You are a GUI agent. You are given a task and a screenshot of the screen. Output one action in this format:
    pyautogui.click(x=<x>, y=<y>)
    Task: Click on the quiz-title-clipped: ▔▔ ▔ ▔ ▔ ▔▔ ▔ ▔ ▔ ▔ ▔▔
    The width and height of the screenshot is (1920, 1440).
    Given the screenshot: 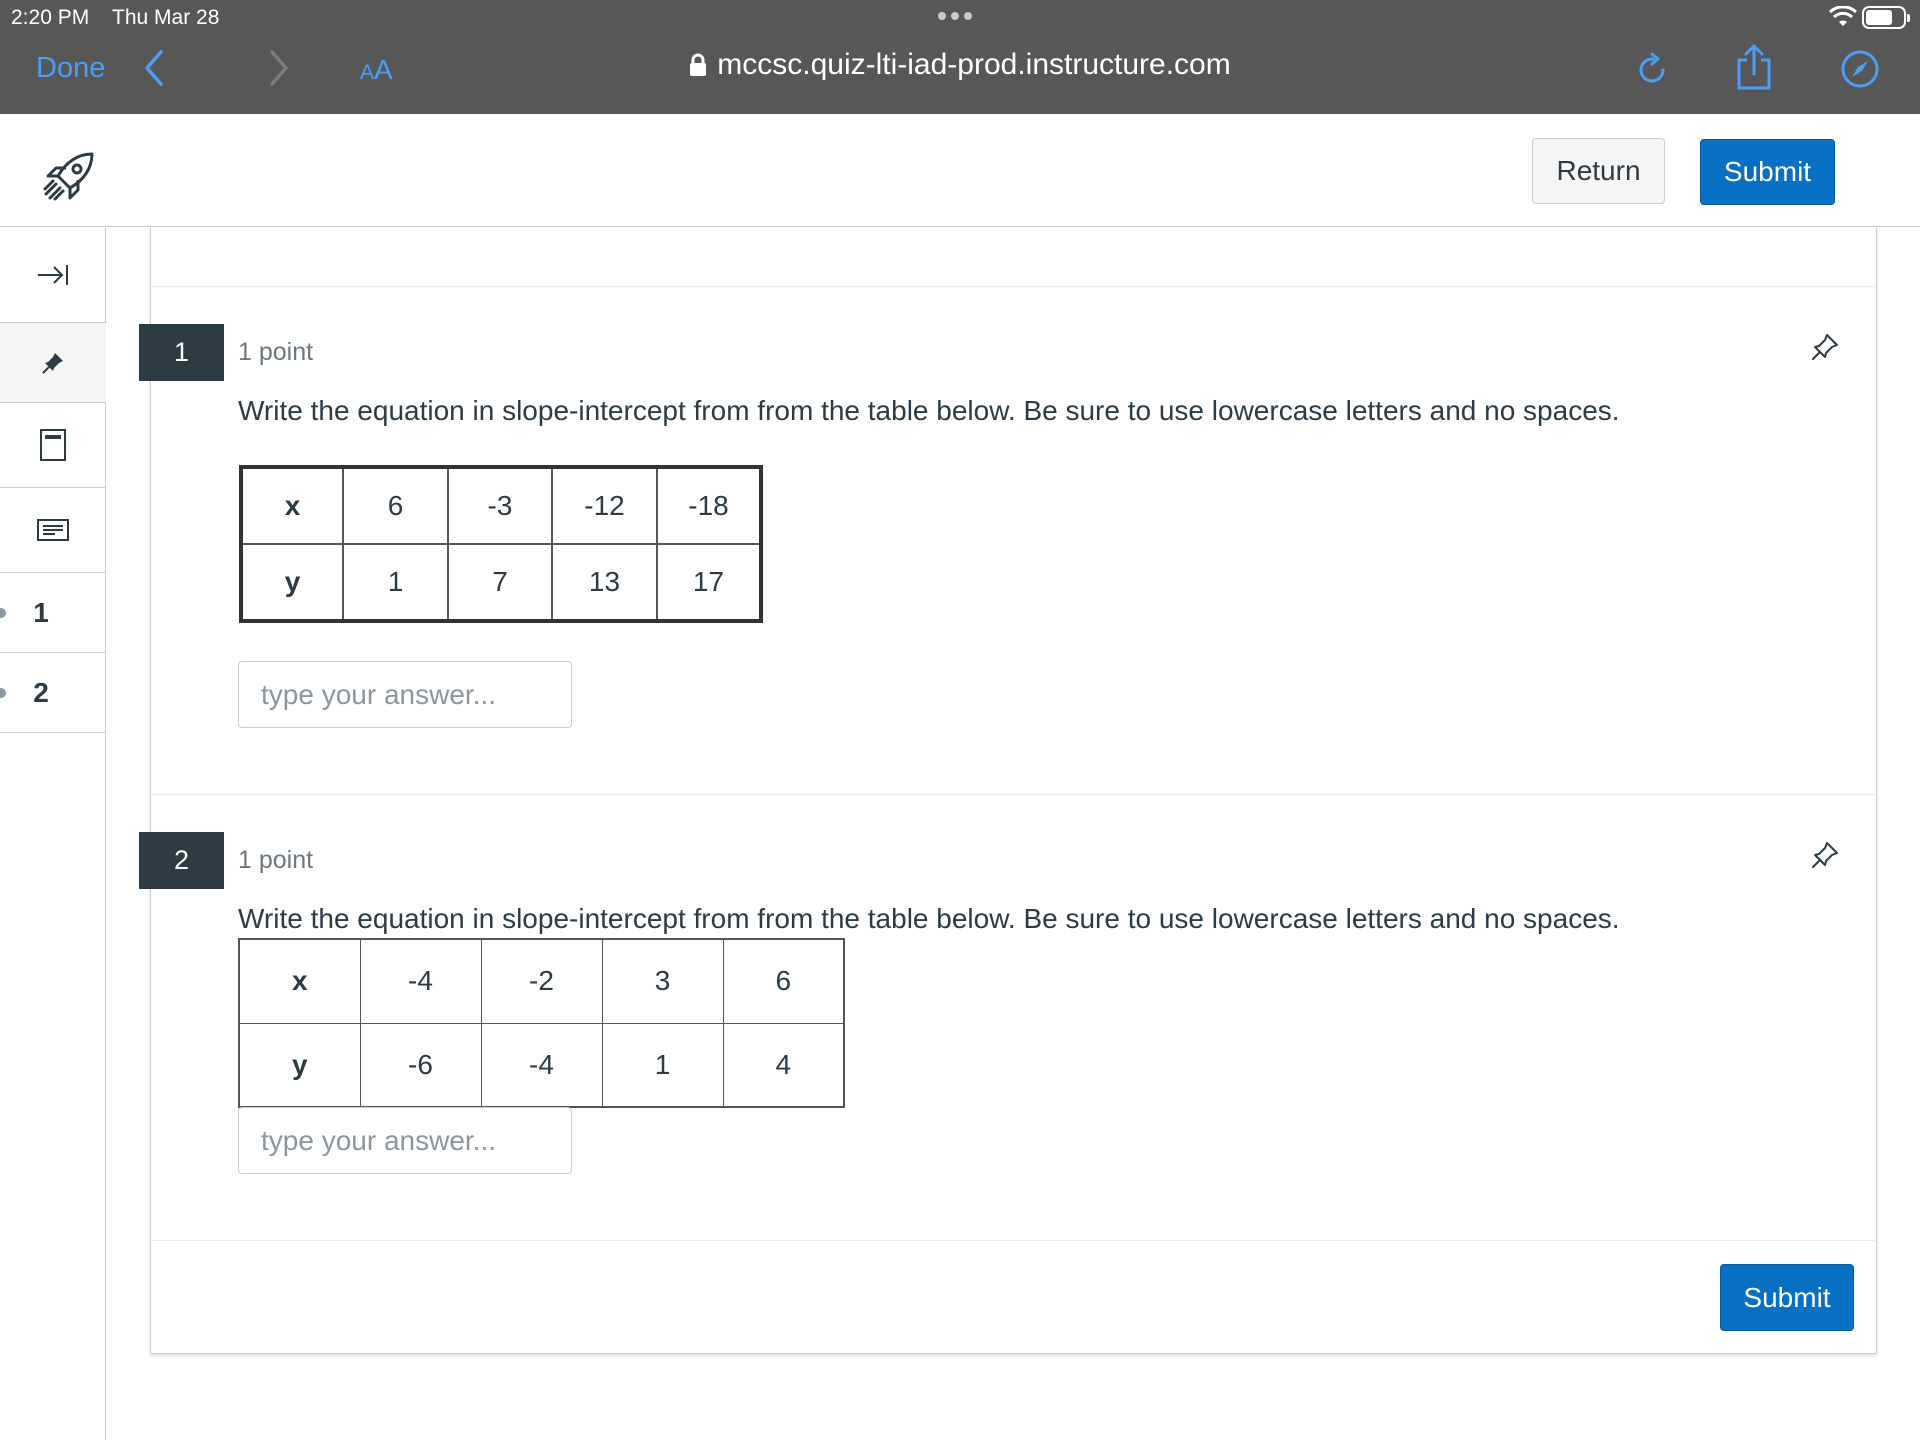 What is the action you would take?
    pyautogui.click(x=625, y=221)
    